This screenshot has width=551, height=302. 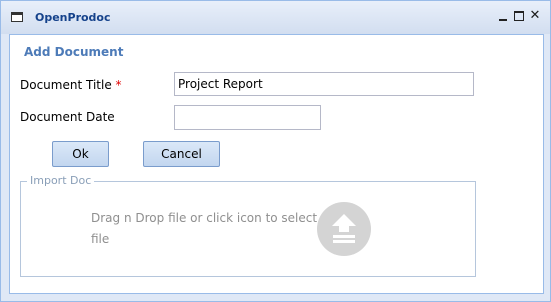 I want to click on cancel-button: Cancel, so click(x=181, y=154).